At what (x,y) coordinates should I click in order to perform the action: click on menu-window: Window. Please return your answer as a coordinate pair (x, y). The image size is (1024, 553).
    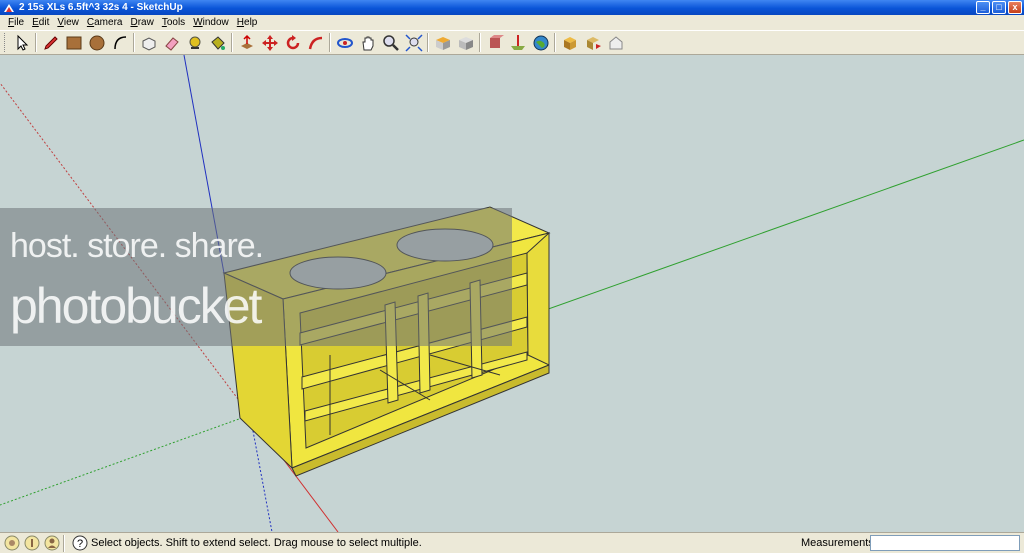
    Looking at the image, I should click on (211, 22).